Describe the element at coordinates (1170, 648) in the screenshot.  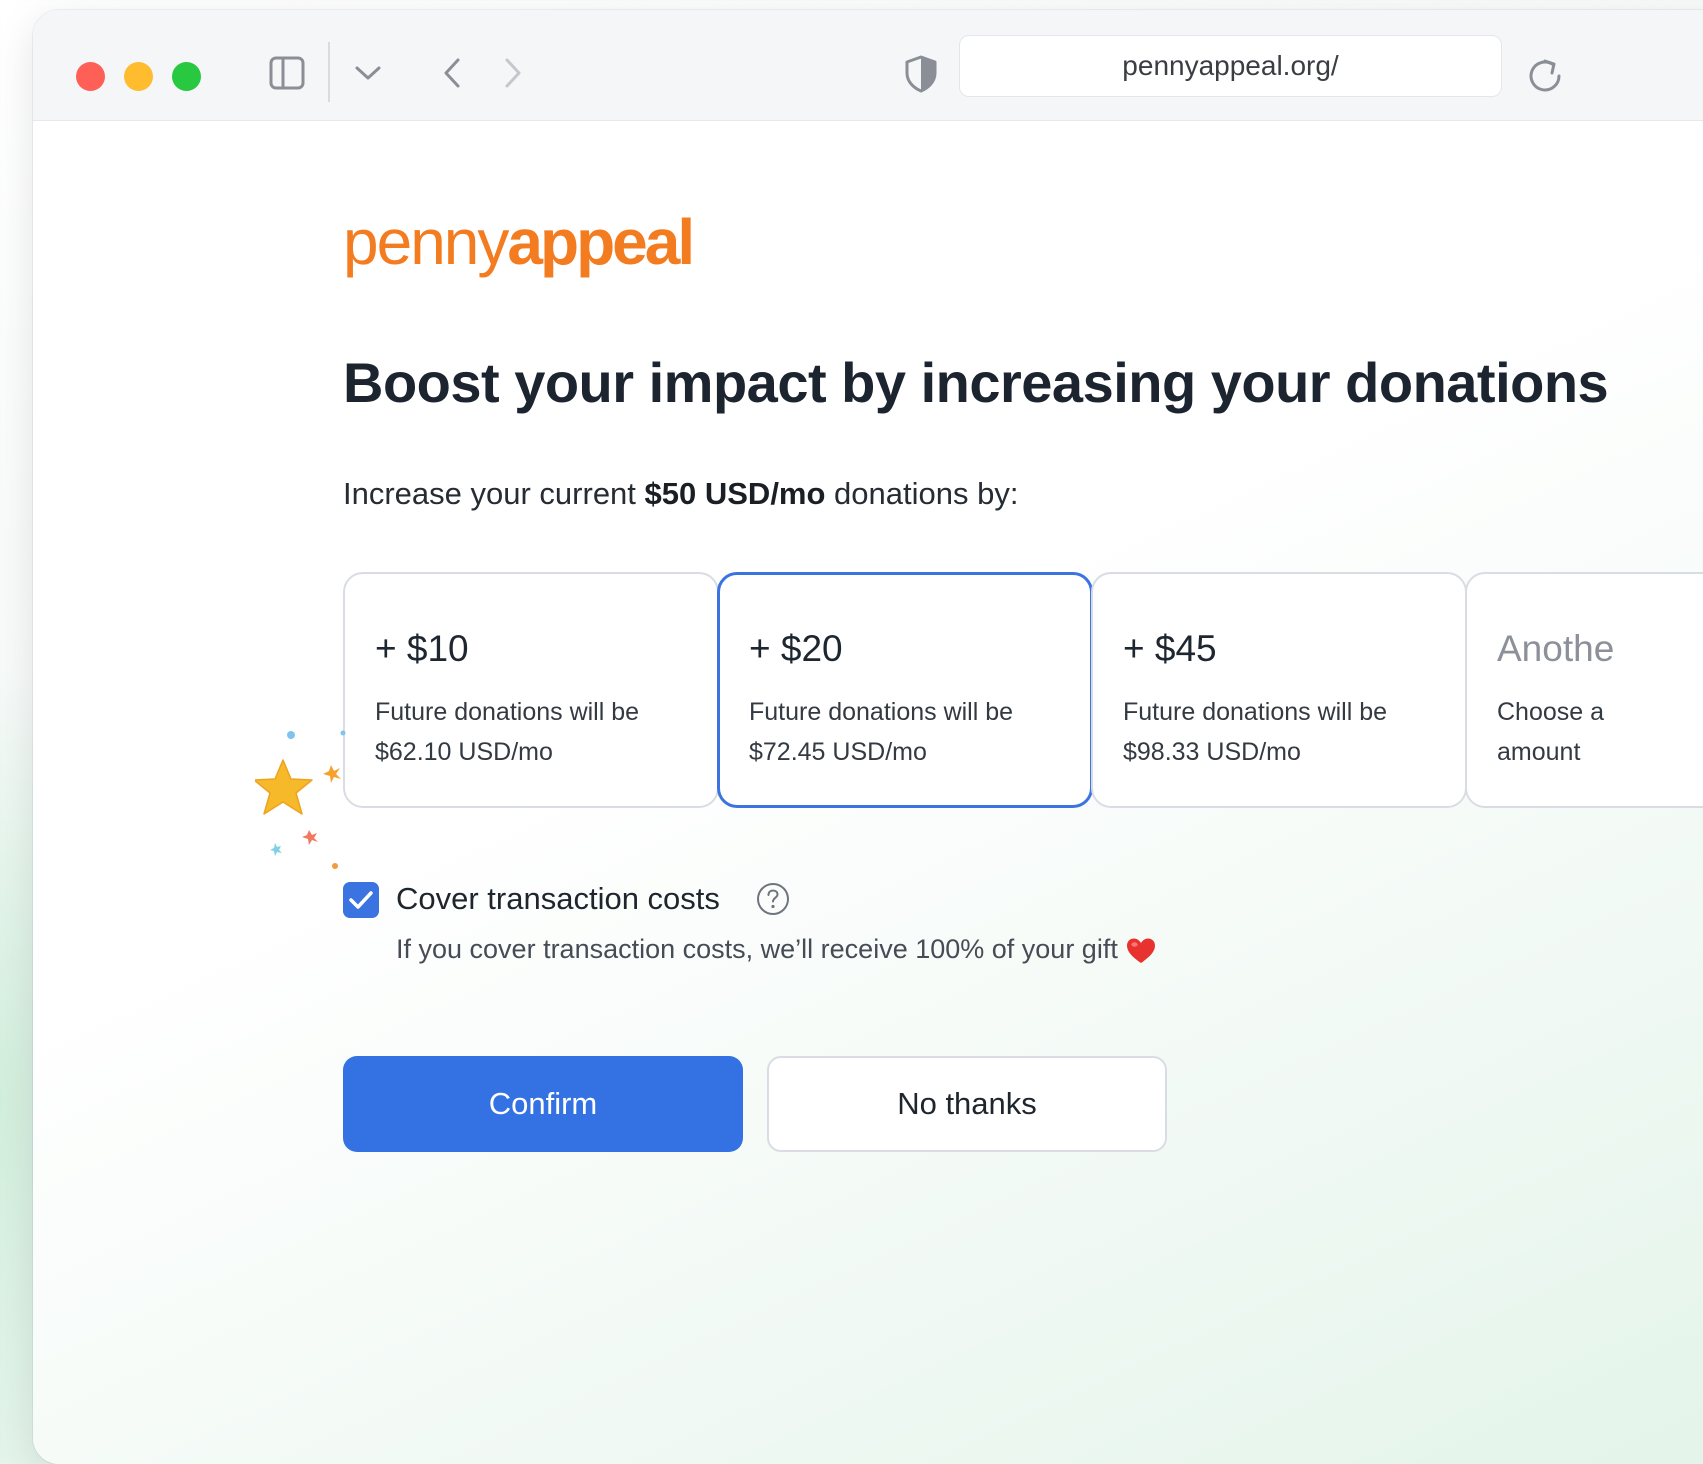
I see `option-amount: + $45` at that location.